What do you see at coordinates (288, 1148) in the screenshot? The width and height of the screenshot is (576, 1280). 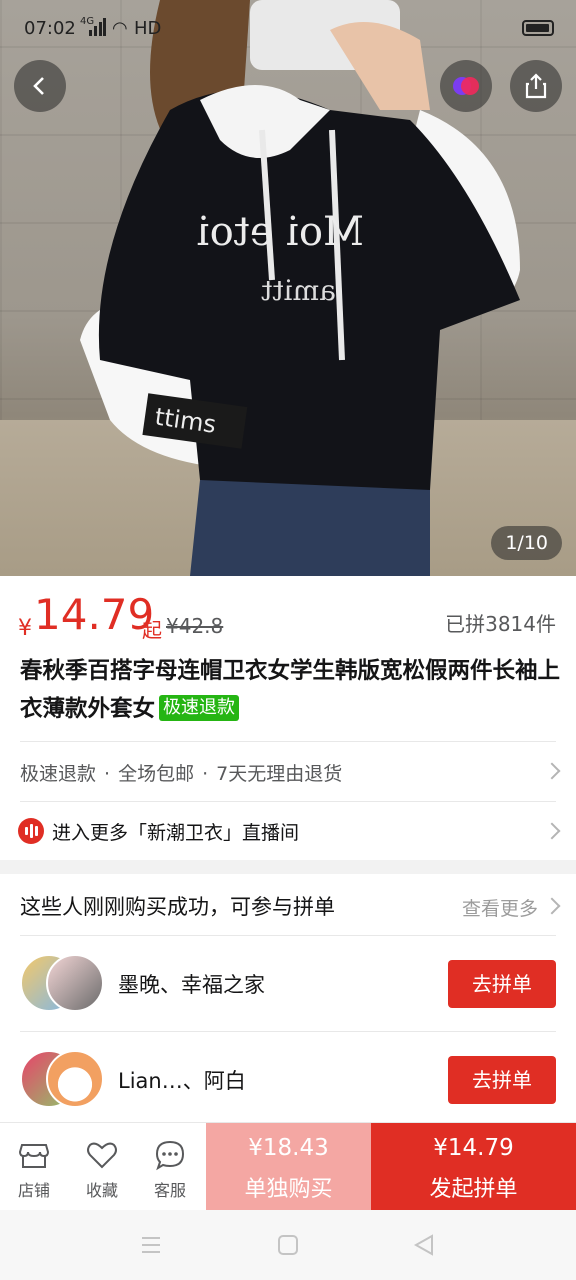 I see `solo-price: ¥18.43` at bounding box center [288, 1148].